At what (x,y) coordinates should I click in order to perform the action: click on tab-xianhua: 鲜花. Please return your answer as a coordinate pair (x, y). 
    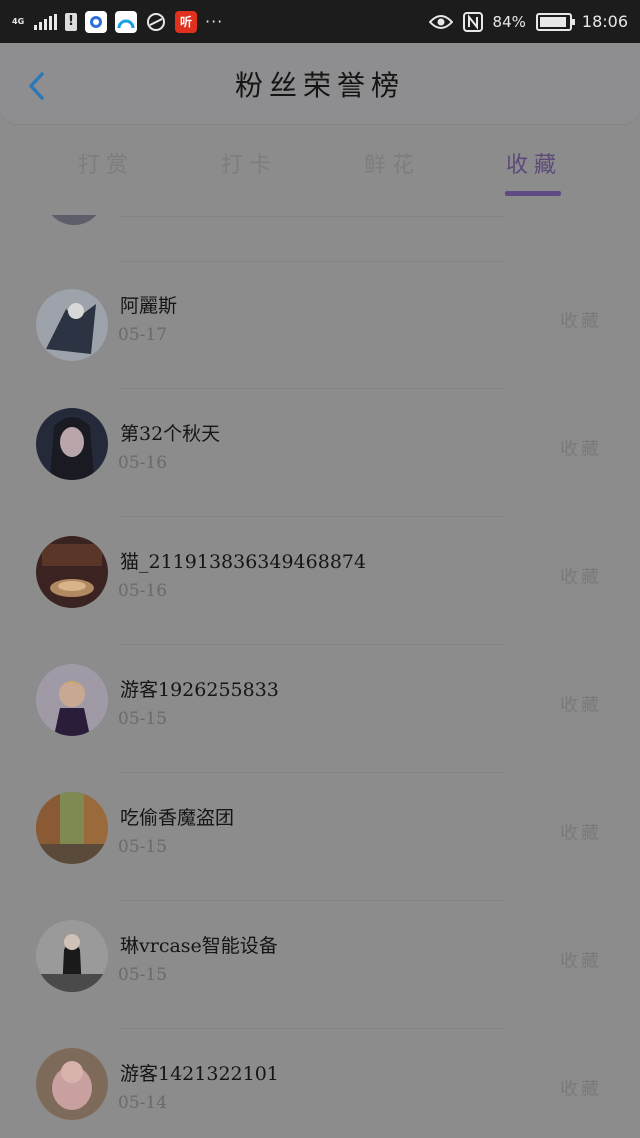
    Looking at the image, I should click on (392, 163).